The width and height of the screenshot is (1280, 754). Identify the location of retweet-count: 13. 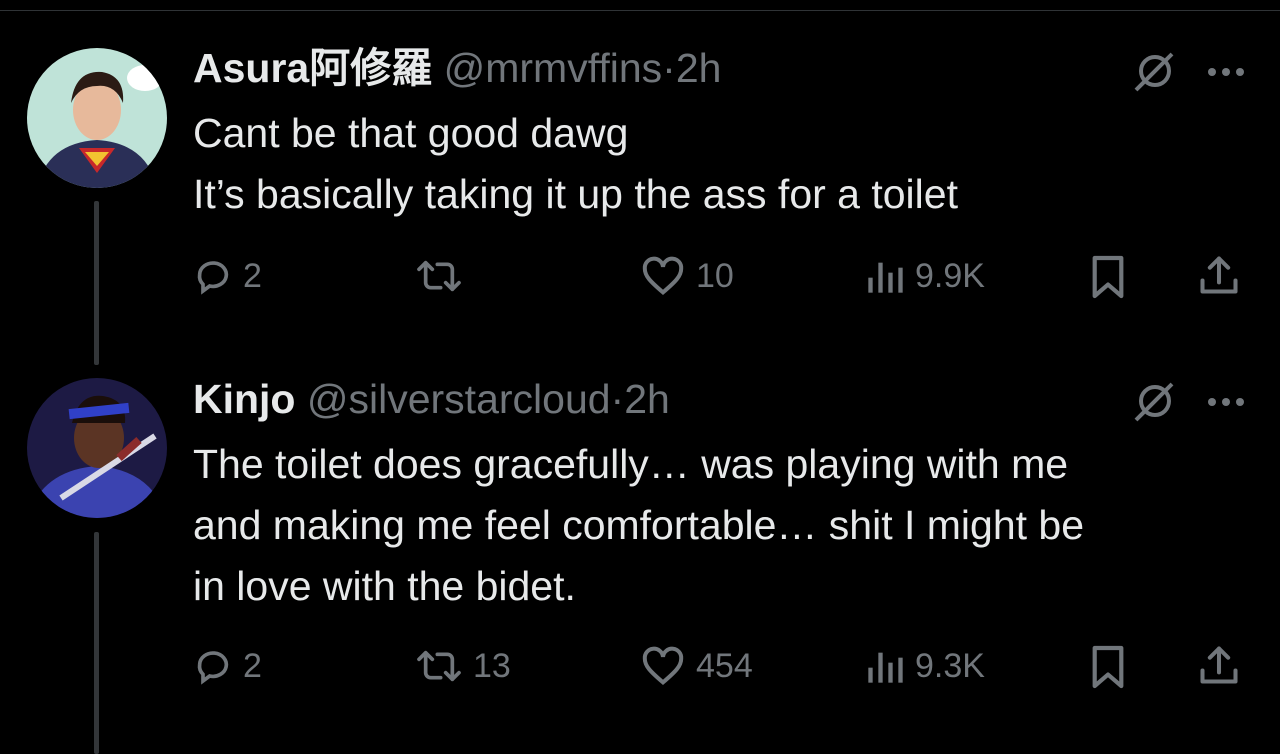
(492, 665).